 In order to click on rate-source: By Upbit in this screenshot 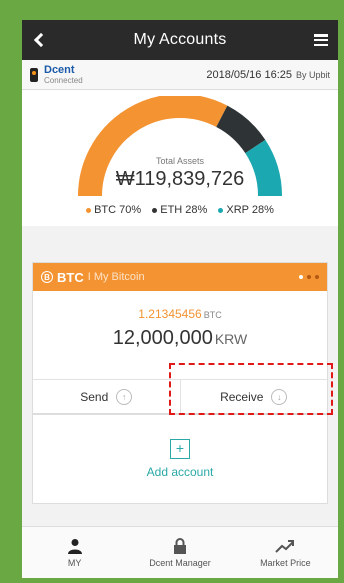, I will do `click(312, 74)`.